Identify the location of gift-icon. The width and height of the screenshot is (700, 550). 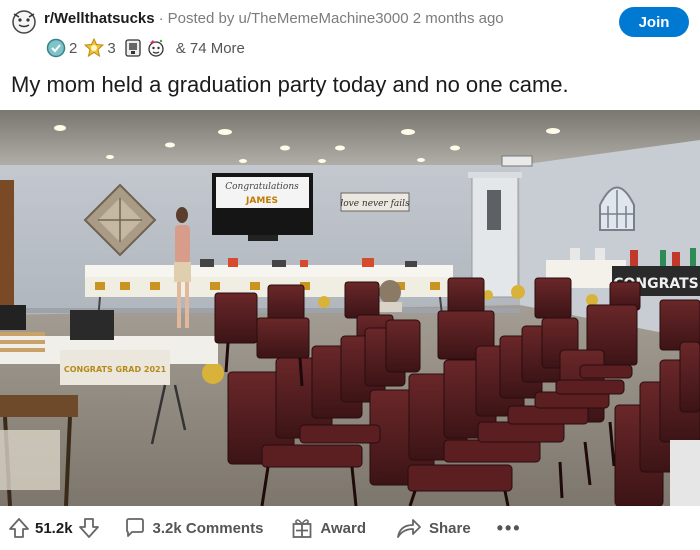
(302, 528).